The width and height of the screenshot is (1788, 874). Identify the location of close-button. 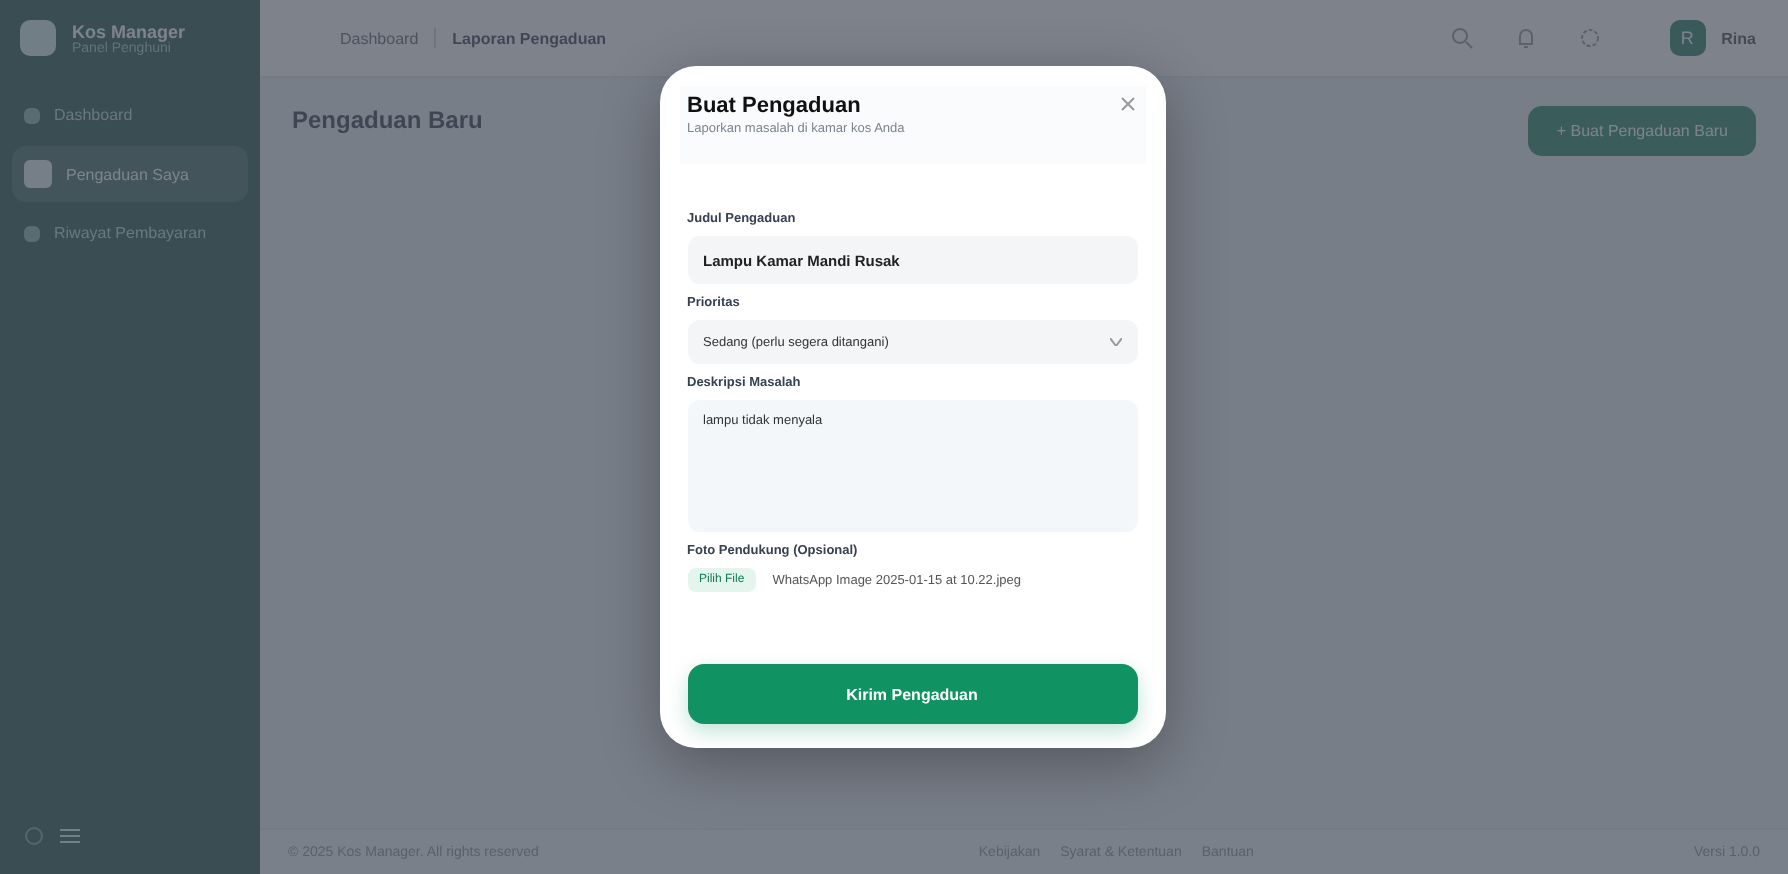
(1127, 104).